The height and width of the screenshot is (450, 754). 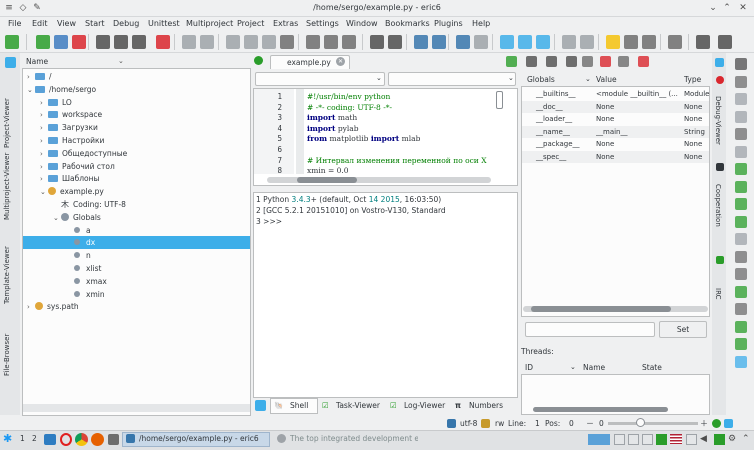 I want to click on tree-row: › LO, so click(x=136, y=102).